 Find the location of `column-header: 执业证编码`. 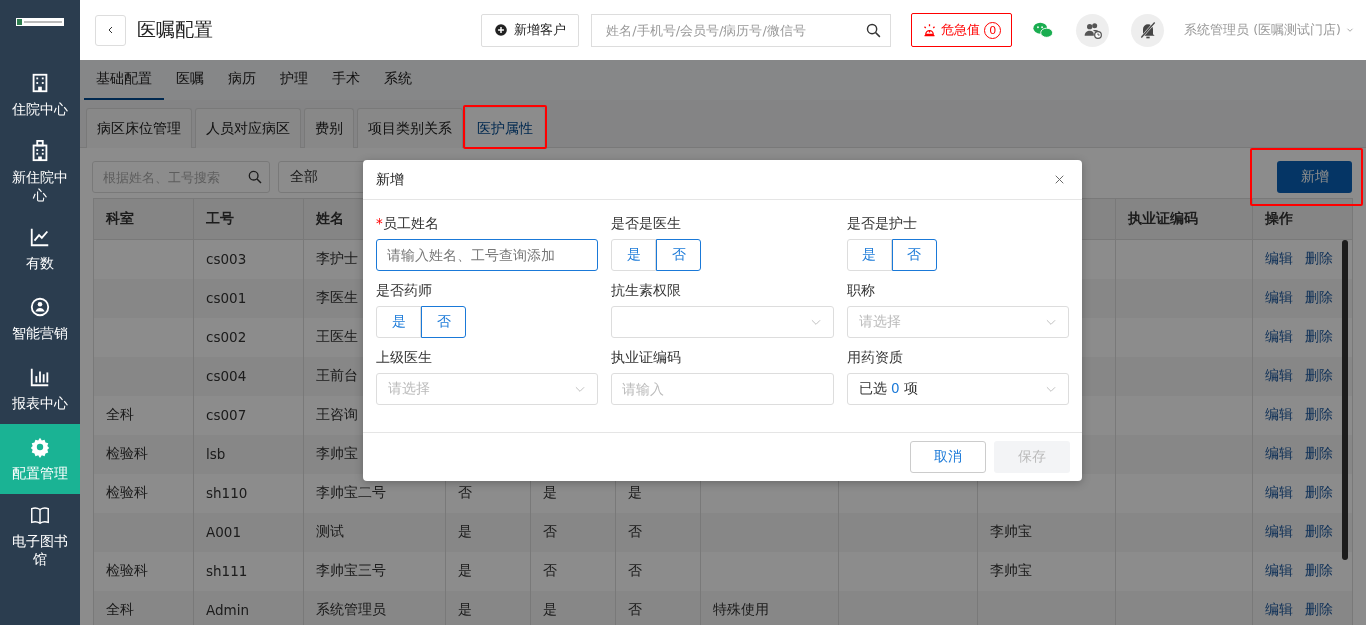

column-header: 执业证编码 is located at coordinates (1184, 219).